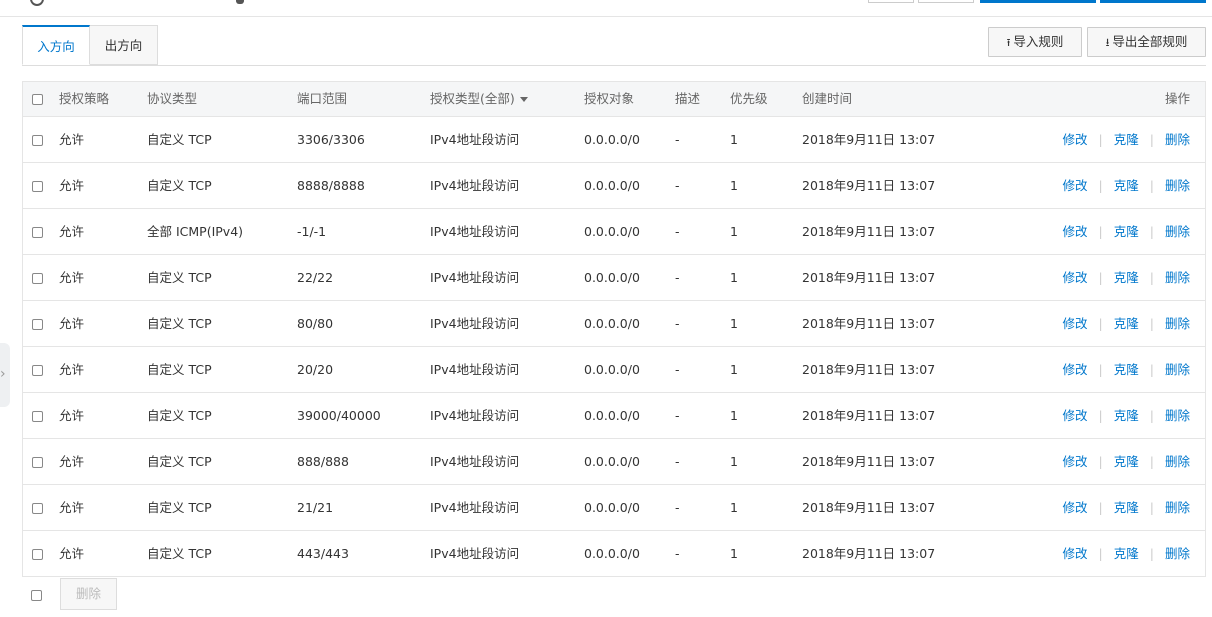 The height and width of the screenshot is (617, 1212). I want to click on column-header: 授权对象, so click(609, 98).